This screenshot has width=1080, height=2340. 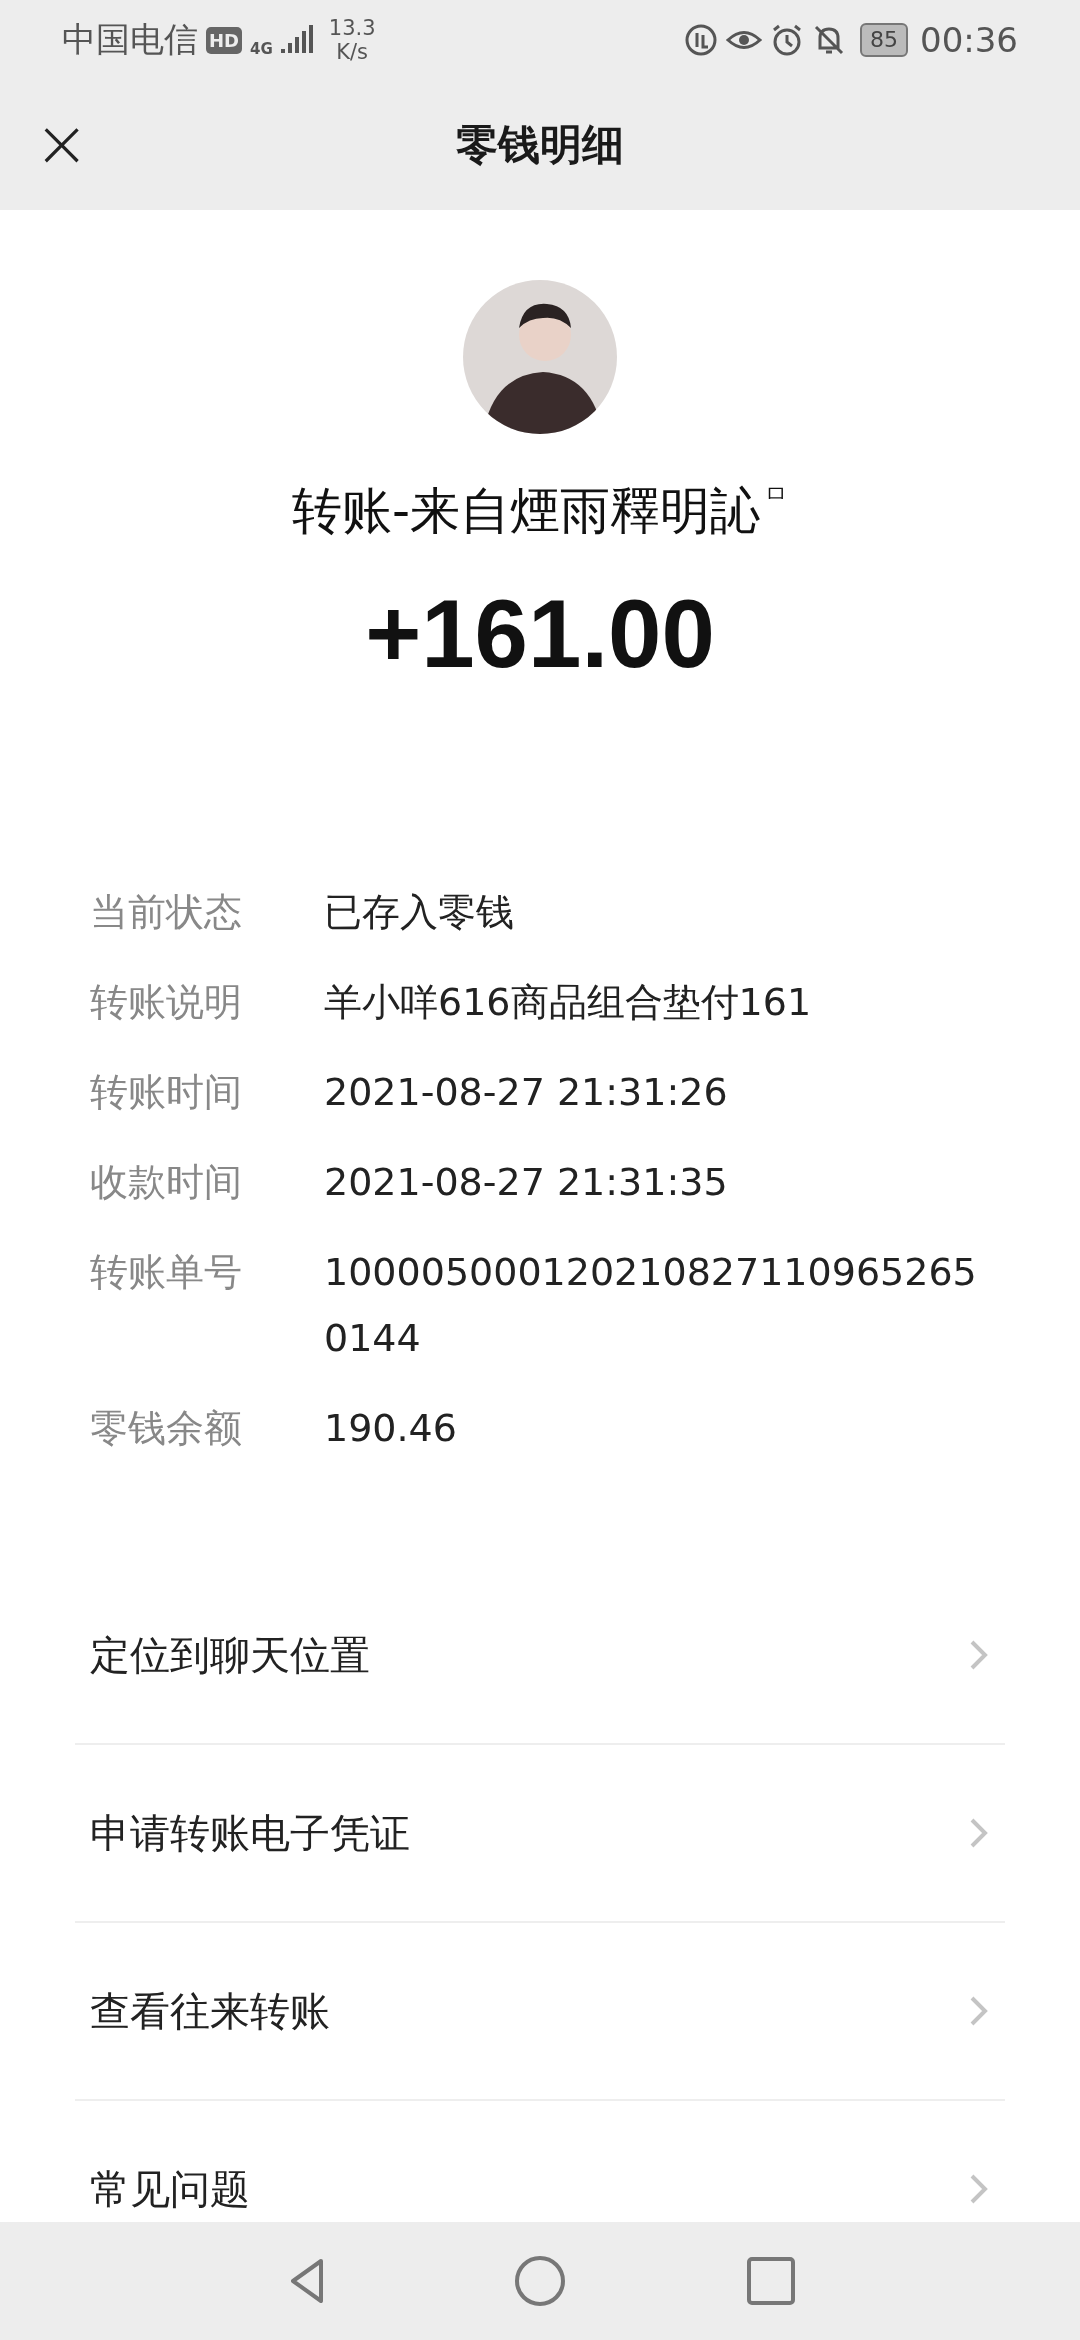 What do you see at coordinates (391, 1428) in the screenshot?
I see `detail-value: 190.46` at bounding box center [391, 1428].